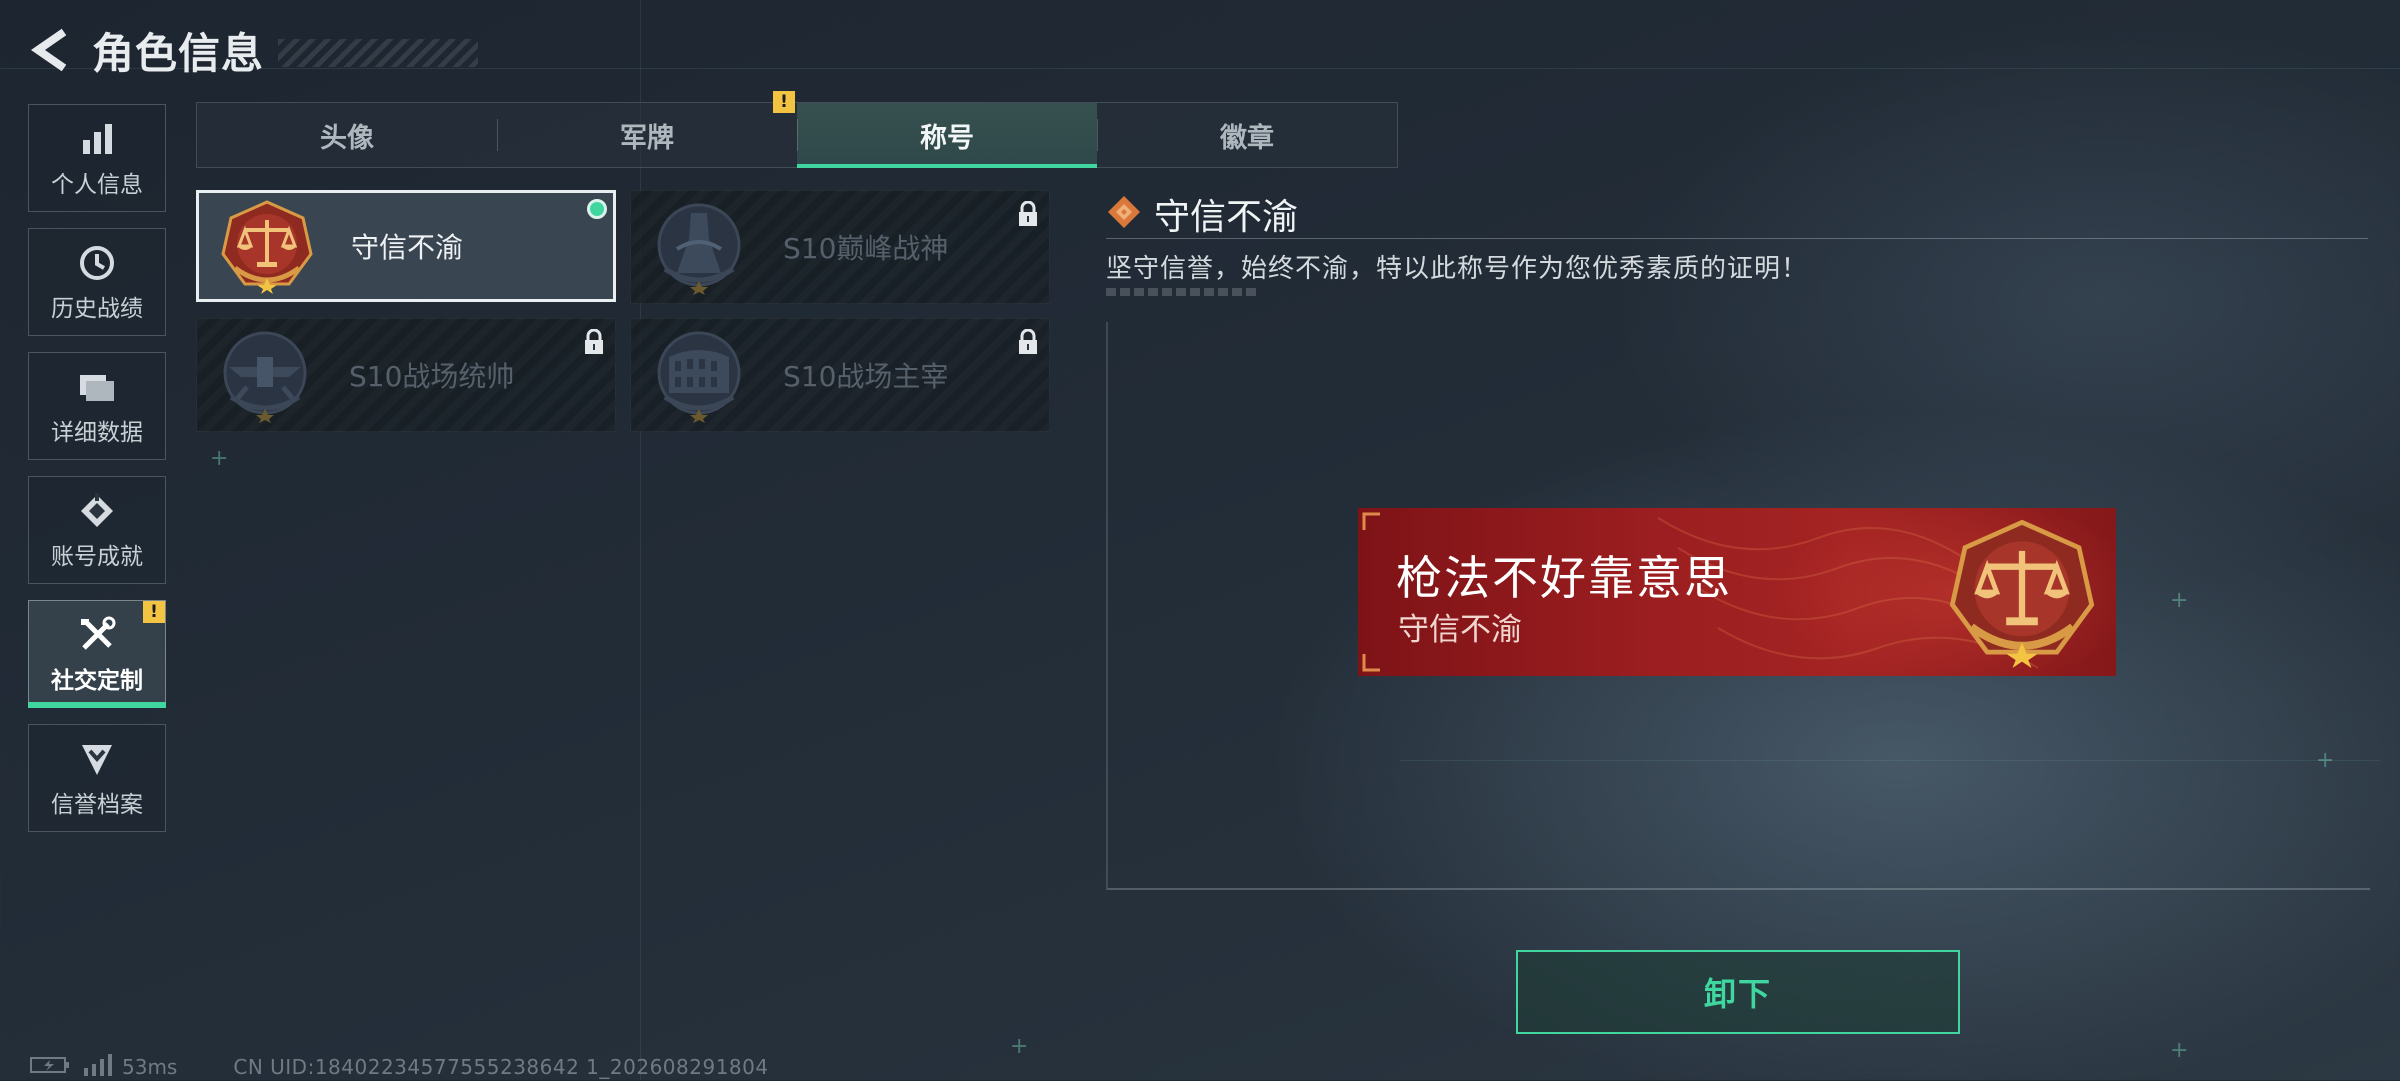  What do you see at coordinates (50, 1067) in the screenshot?
I see `battery-icon` at bounding box center [50, 1067].